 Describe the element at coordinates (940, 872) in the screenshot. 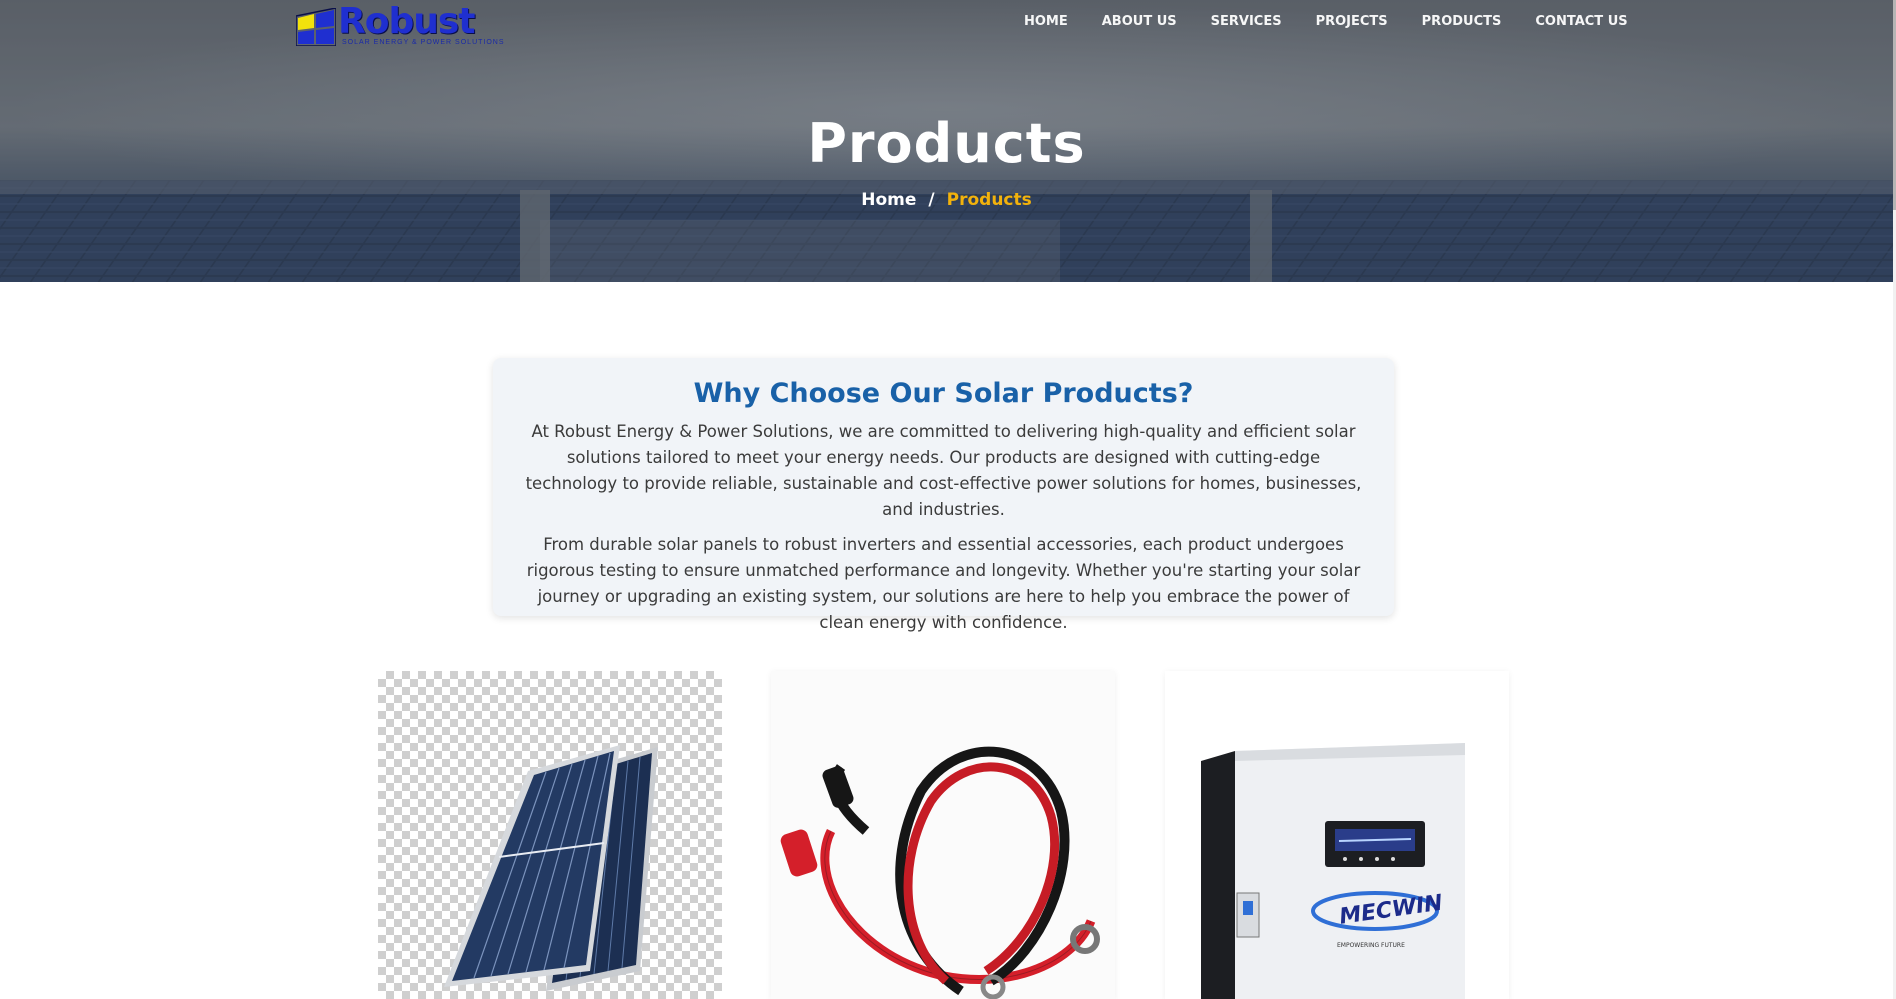

I see `cables-image` at that location.